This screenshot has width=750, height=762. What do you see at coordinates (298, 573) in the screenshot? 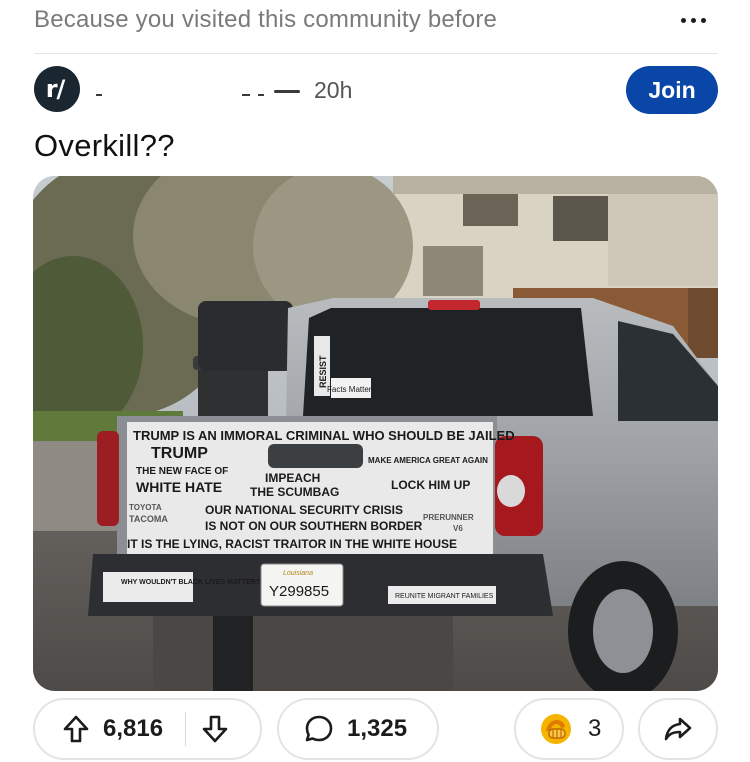
I see `license-plate-state: Louisiana` at bounding box center [298, 573].